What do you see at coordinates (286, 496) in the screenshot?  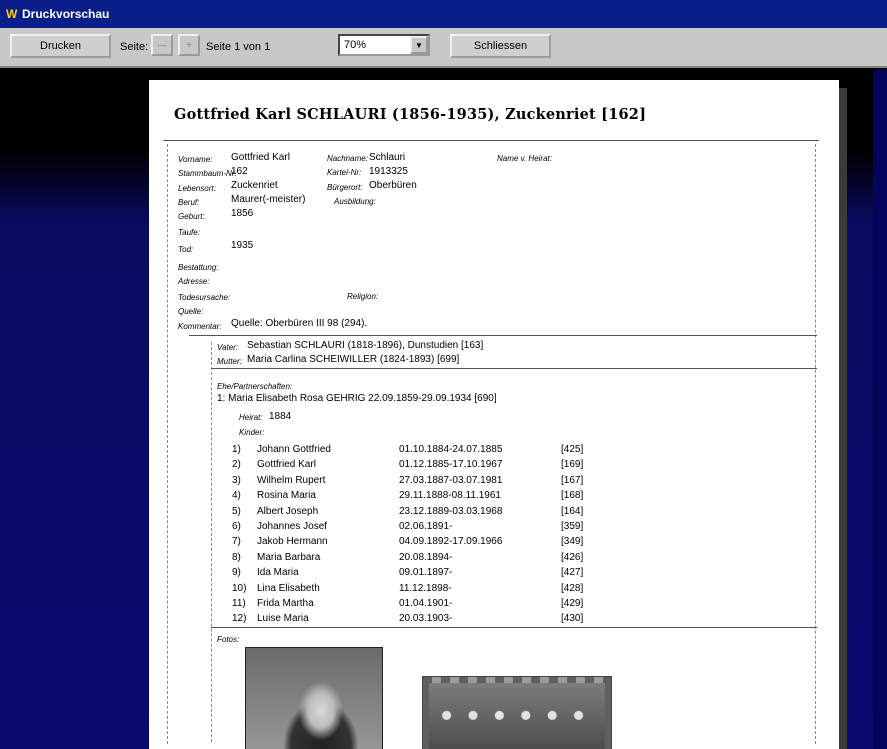 I see `child-name: Rosina Maria` at bounding box center [286, 496].